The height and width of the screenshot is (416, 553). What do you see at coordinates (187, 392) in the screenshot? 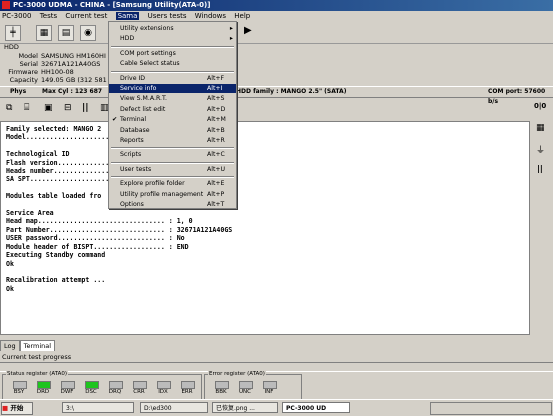
I see `led-label: ERR` at bounding box center [187, 392].